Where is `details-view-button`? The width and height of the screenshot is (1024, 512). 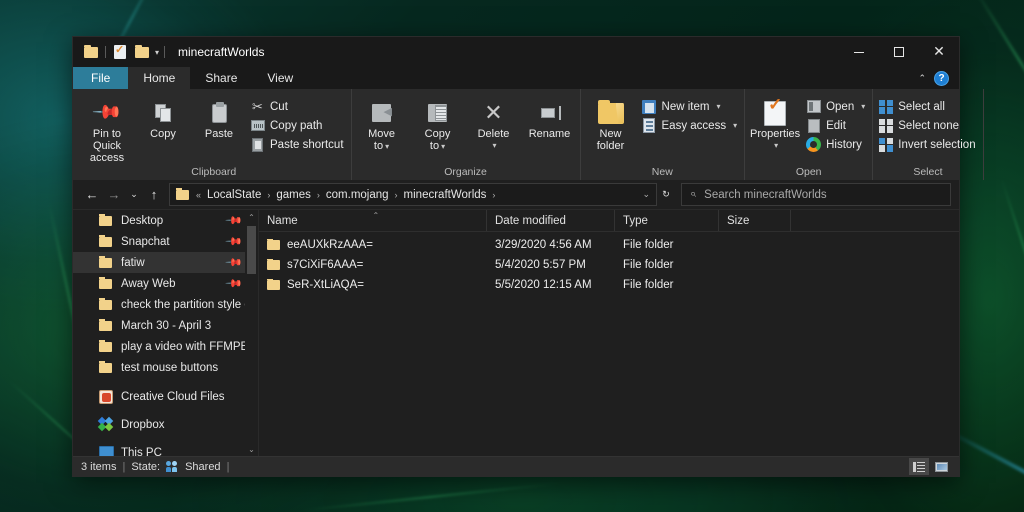
details-view-button is located at coordinates (919, 466).